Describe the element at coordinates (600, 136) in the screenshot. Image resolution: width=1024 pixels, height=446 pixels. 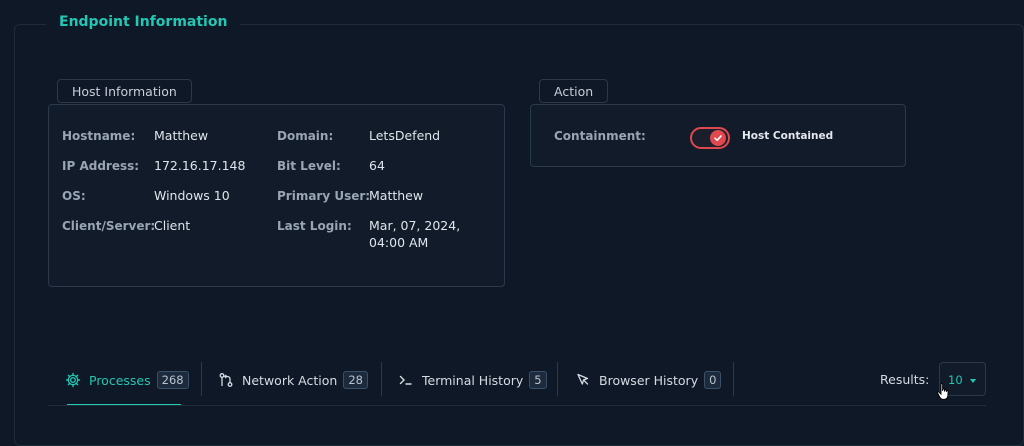
I see `containment-label: Containment:` at that location.